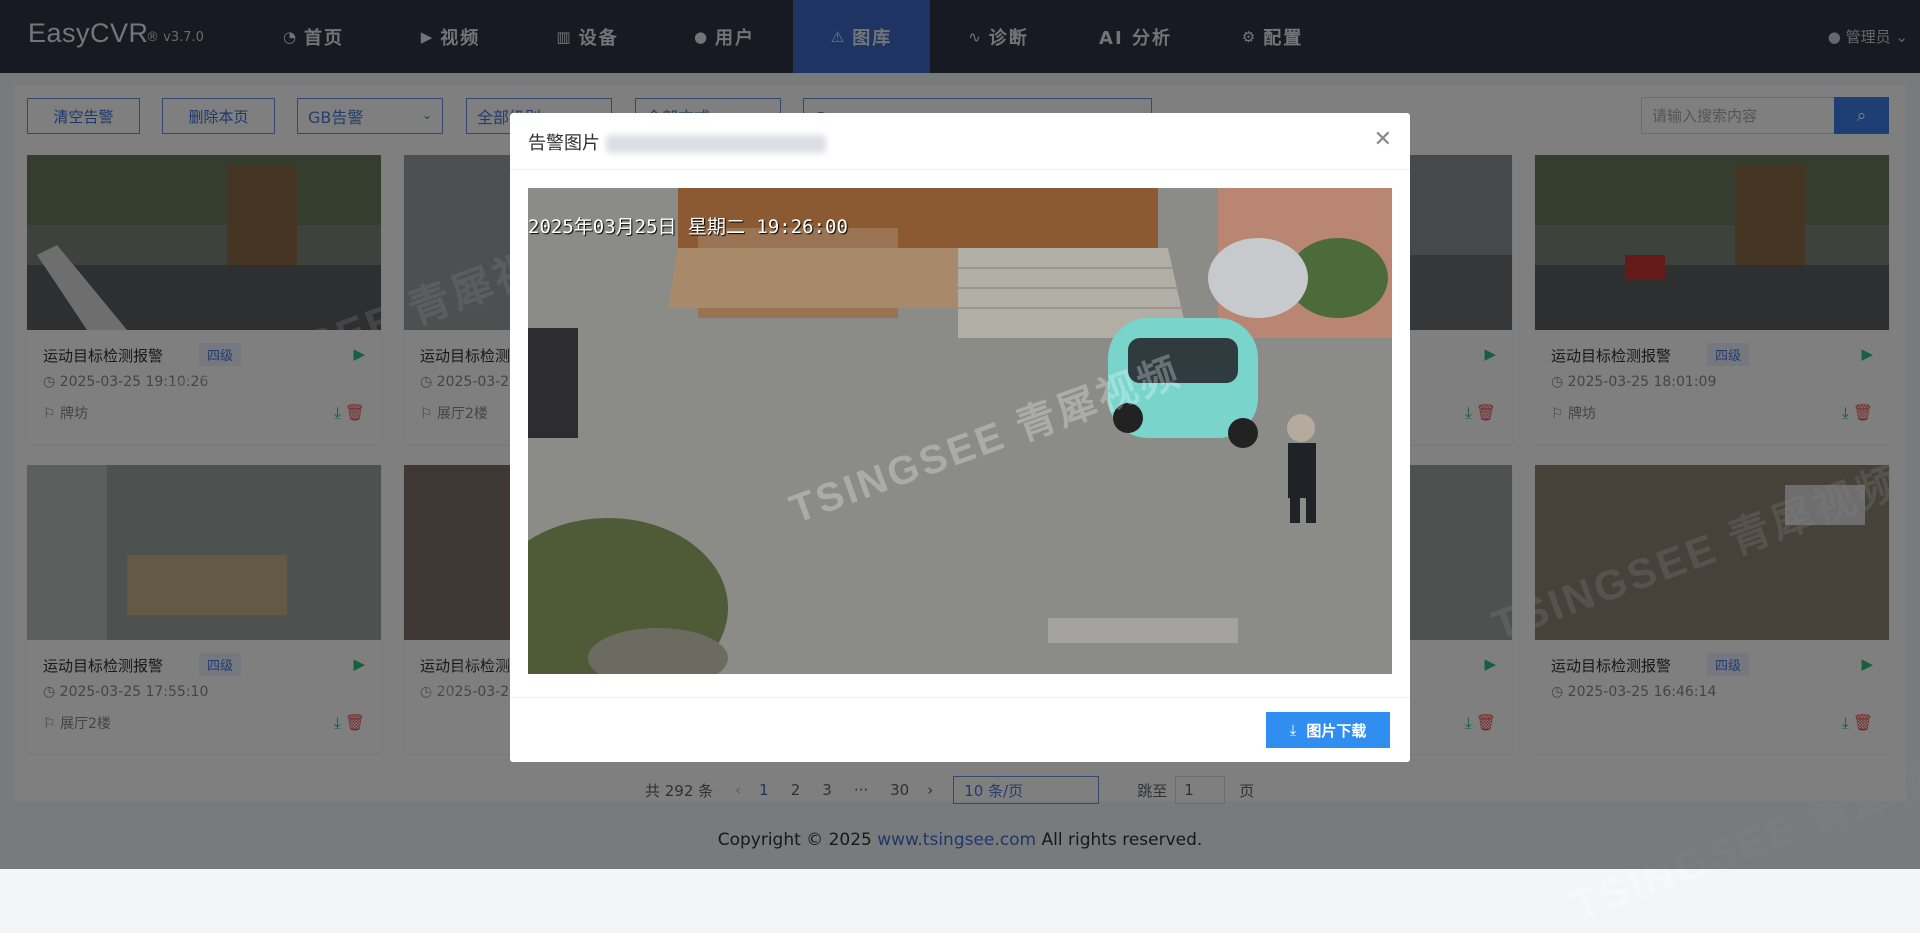 This screenshot has height=933, width=1920. What do you see at coordinates (1293, 730) in the screenshot?
I see `download-icon: ⤓` at bounding box center [1293, 730].